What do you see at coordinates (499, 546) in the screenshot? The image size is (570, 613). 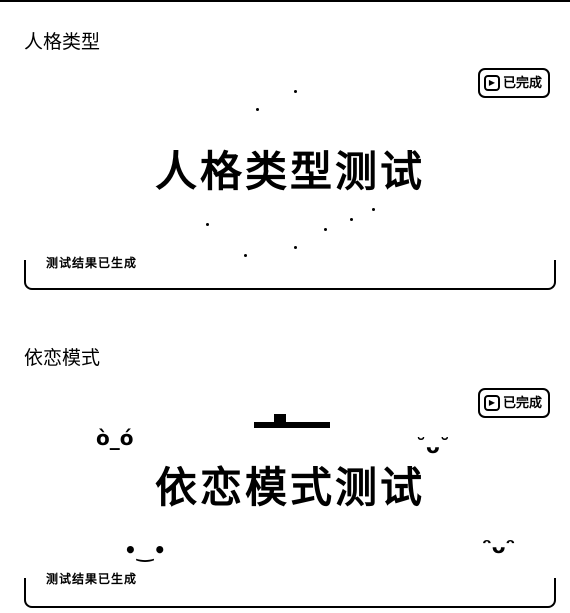 I see `emoji-face-icon: ᵔᴗᵔ` at bounding box center [499, 546].